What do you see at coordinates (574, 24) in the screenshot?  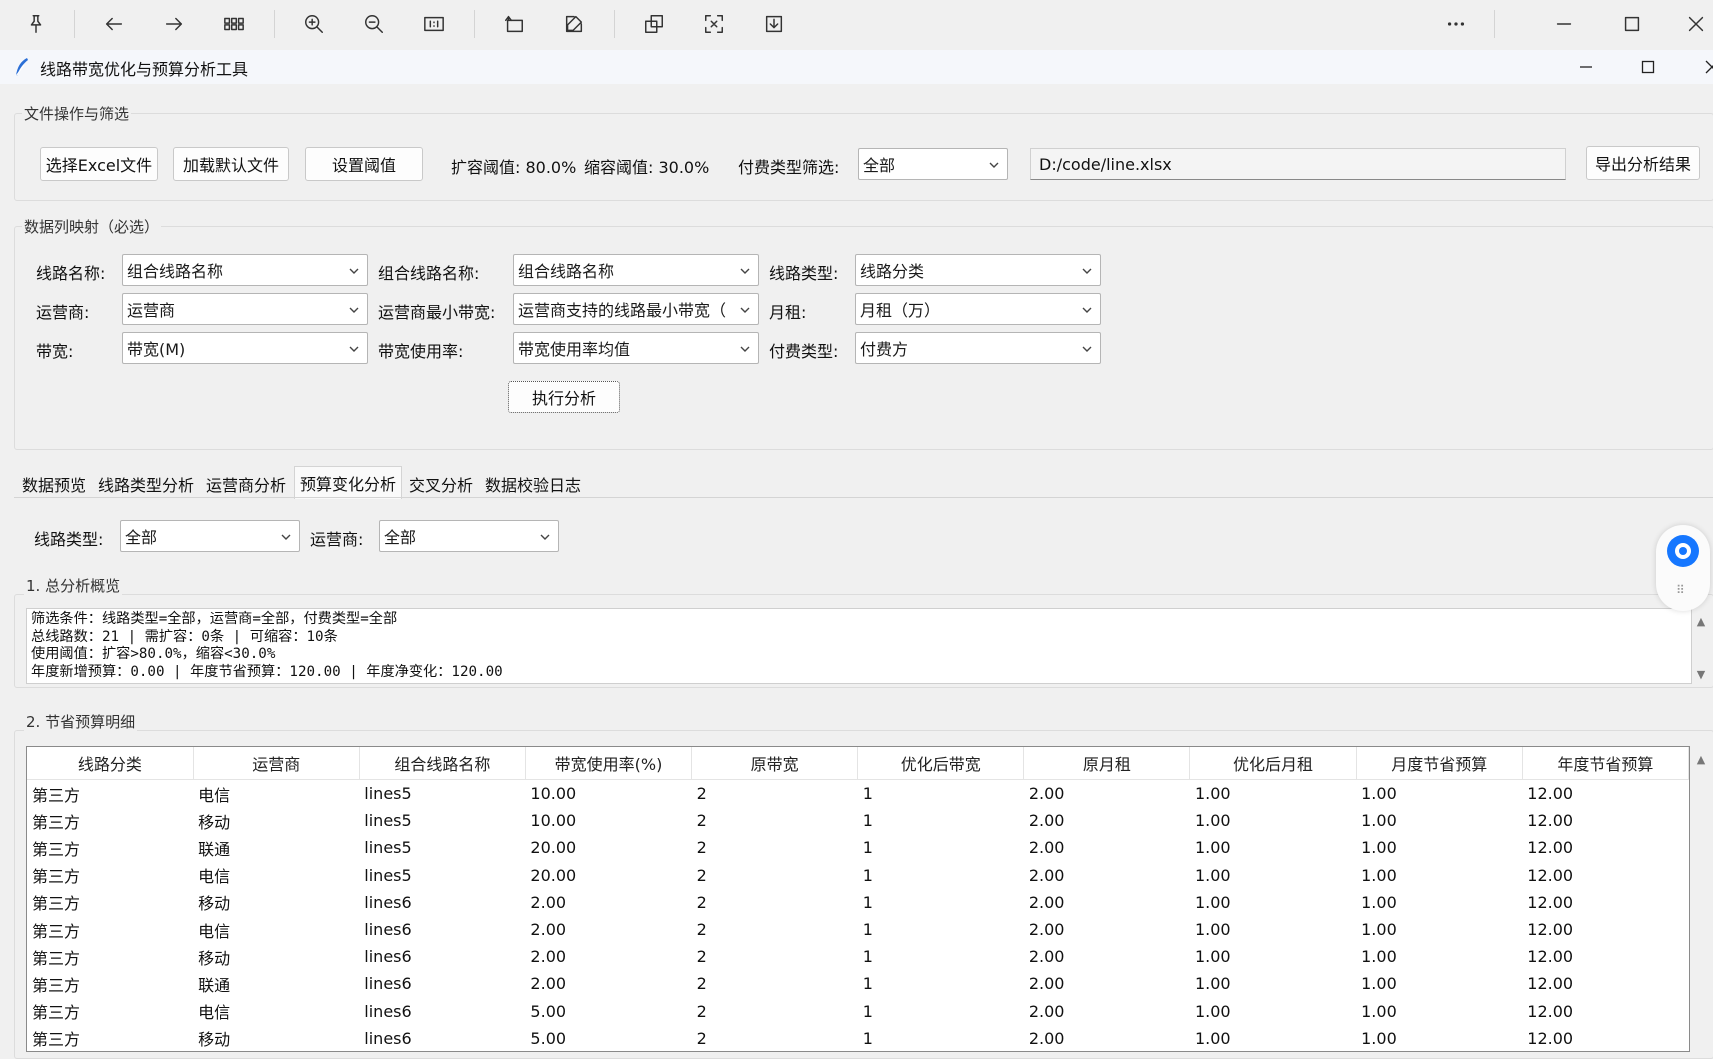 I see `edit-icon` at bounding box center [574, 24].